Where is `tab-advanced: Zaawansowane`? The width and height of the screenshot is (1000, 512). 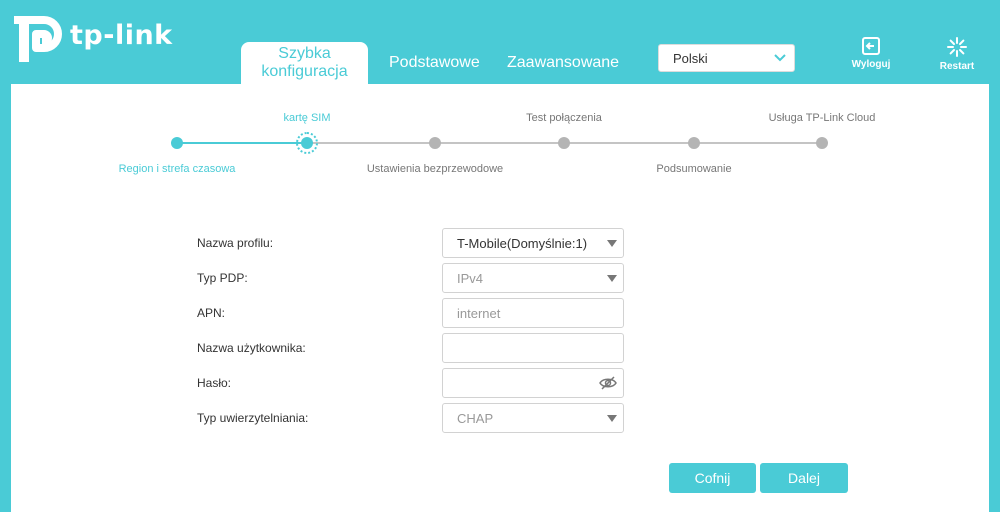
tab-advanced: Zaawansowane is located at coordinates (563, 63).